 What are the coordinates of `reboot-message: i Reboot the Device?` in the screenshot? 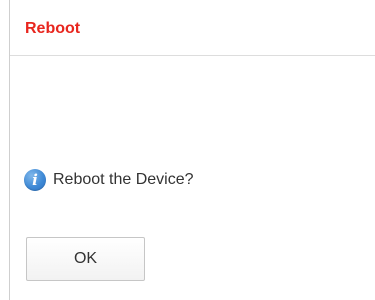 It's located at (109, 180).